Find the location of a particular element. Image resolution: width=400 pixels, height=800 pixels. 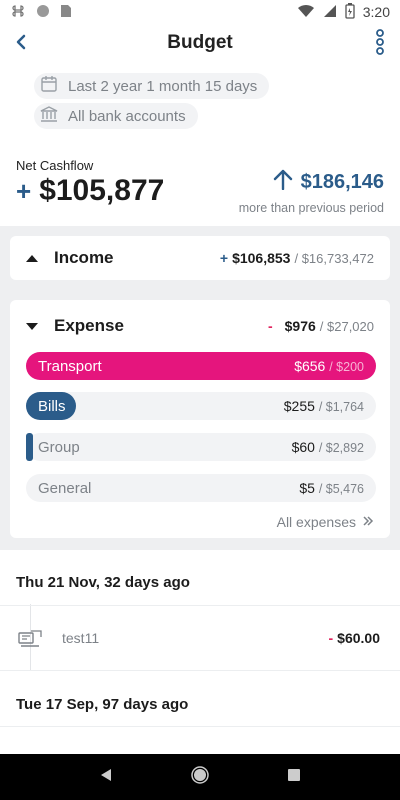

date-range-label: Last 2 year 1 month 15 days is located at coordinates (163, 86).